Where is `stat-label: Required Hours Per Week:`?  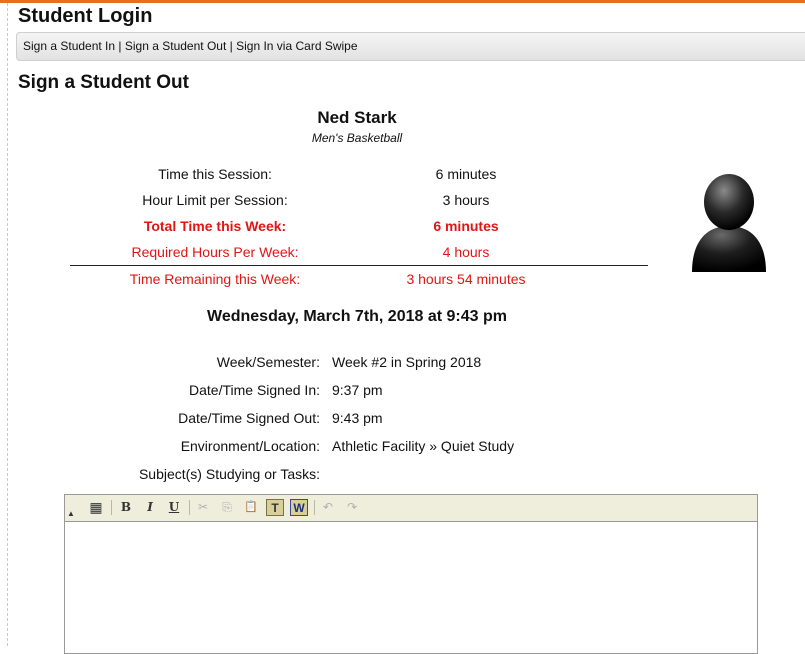
stat-label: Required Hours Per Week: is located at coordinates (215, 252).